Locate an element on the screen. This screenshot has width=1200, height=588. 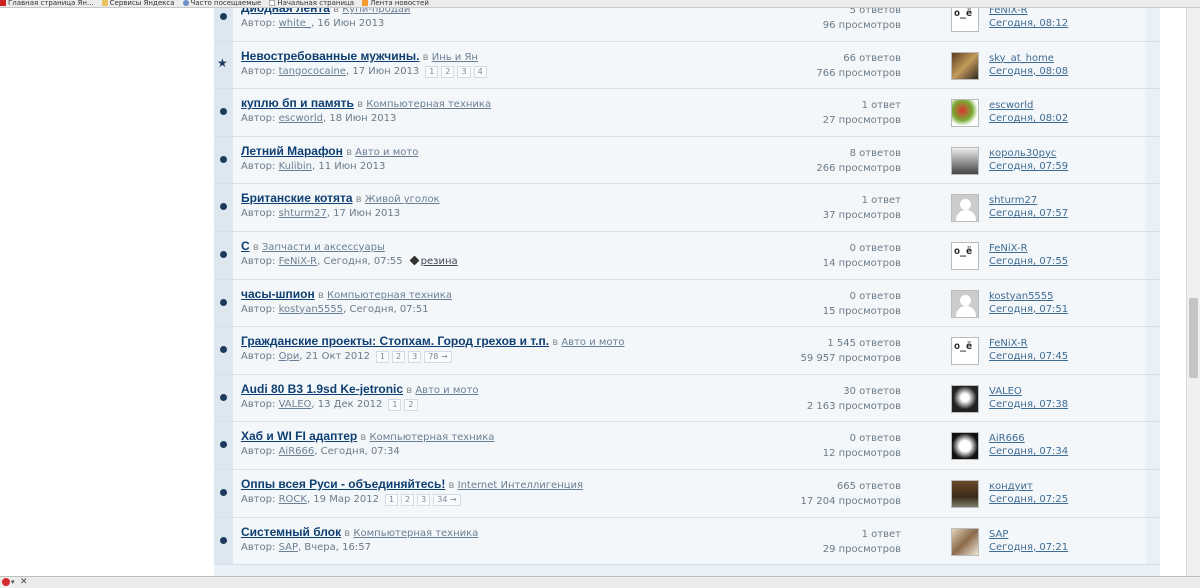
last-post-time-link: Сегодня, 07:57 is located at coordinates (1028, 213).